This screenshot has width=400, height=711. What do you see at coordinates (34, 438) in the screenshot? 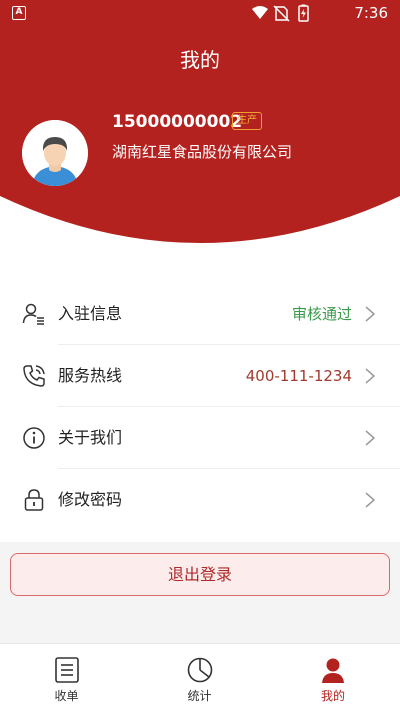
I see `info-icon` at bounding box center [34, 438].